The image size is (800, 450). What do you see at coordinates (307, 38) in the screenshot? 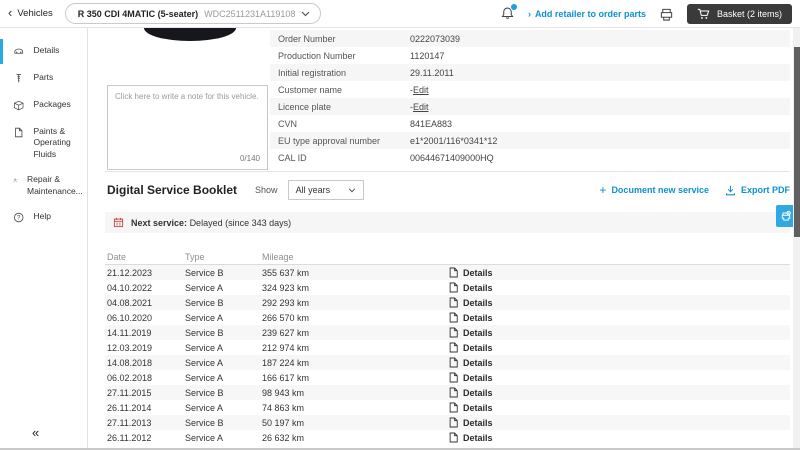
I see `info-label: Order Number` at bounding box center [307, 38].